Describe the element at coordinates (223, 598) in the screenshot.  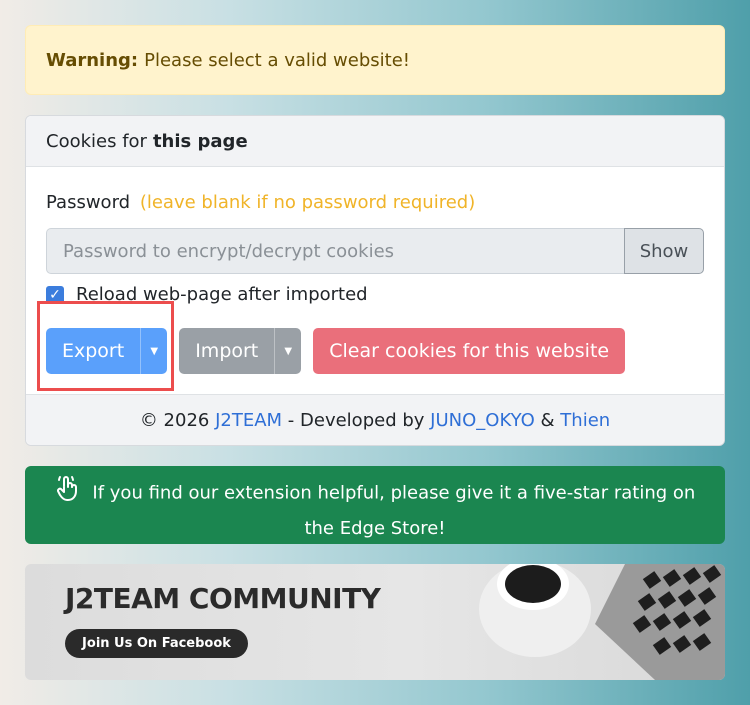
I see `community-title: J2TEAM COMMUNITY` at that location.